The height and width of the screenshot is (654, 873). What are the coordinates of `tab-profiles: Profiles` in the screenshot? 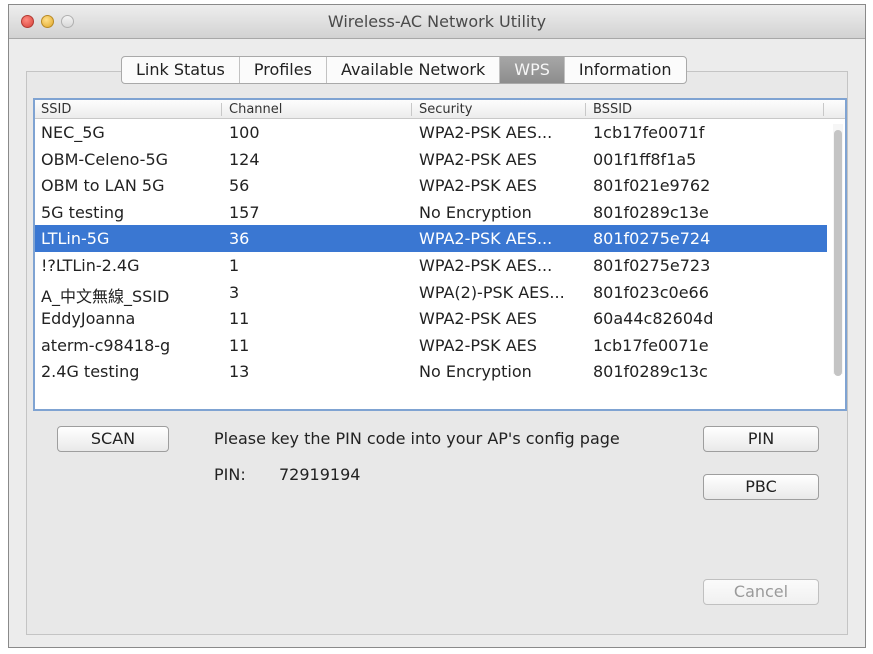 It's located at (283, 70).